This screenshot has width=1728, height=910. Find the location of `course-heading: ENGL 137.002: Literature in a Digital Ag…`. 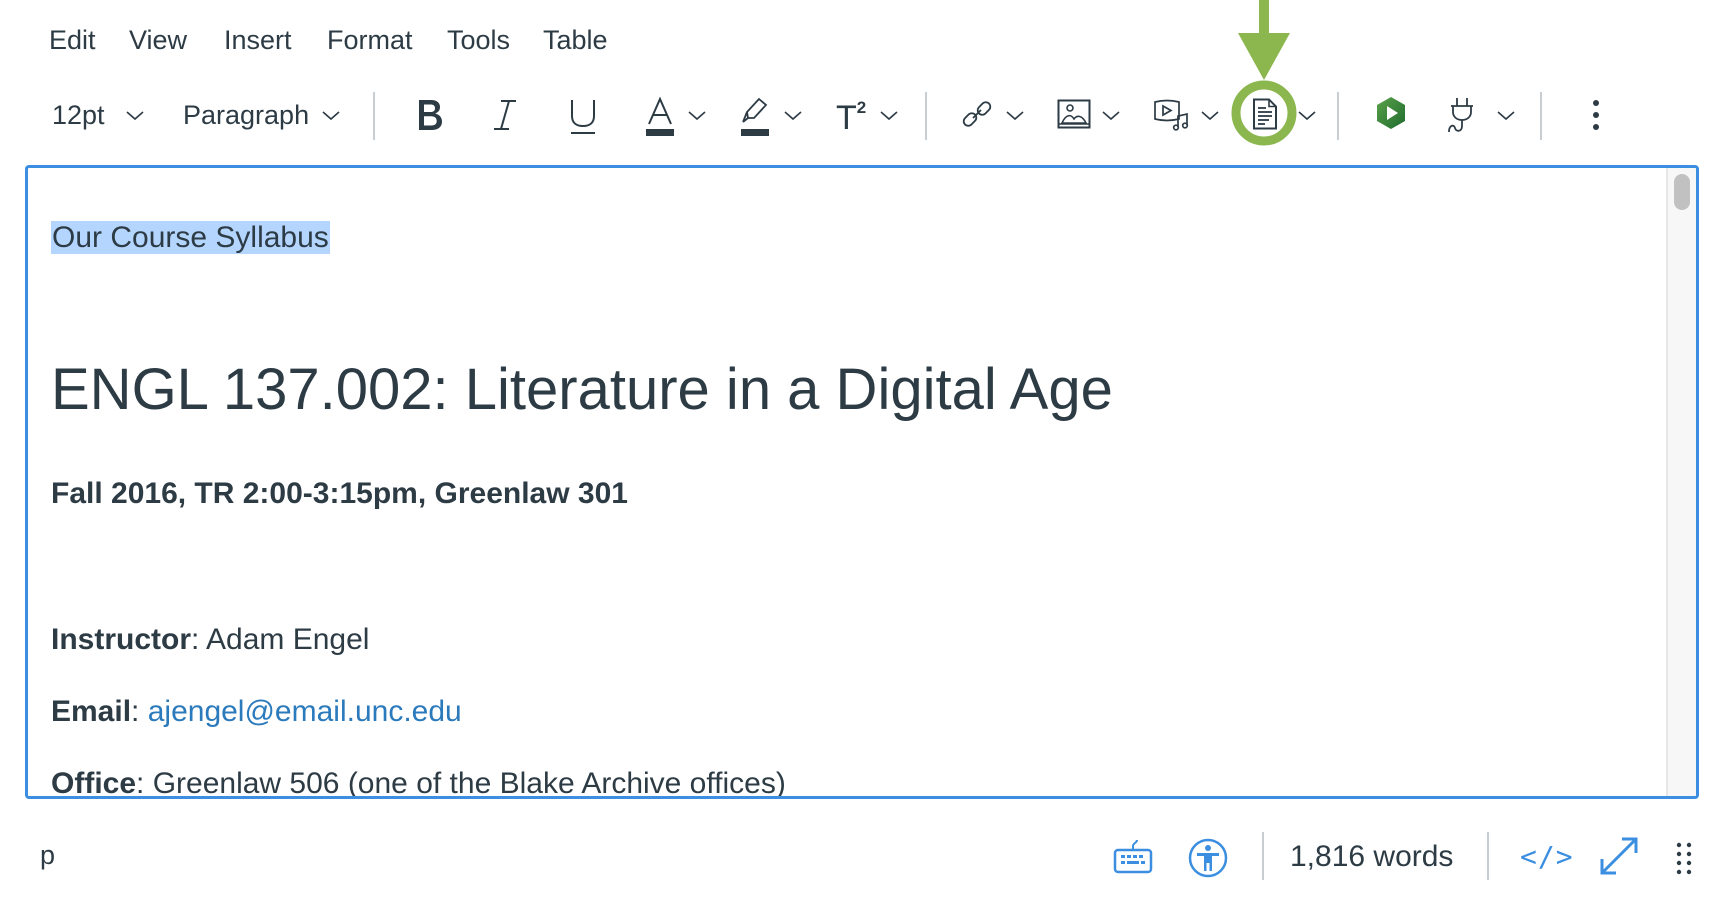

course-heading: ENGL 137.002: Literature in a Digital Ag… is located at coordinates (582, 389).